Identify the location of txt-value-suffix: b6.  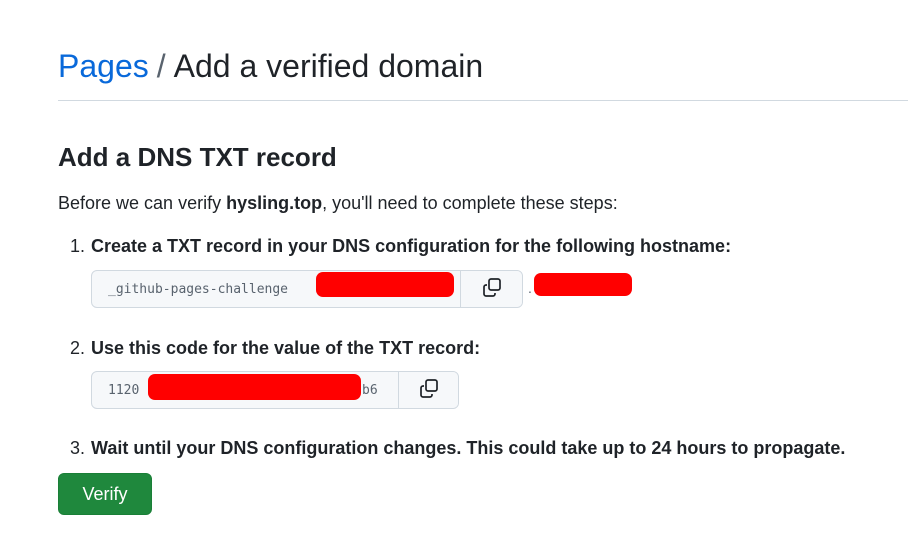
(370, 390).